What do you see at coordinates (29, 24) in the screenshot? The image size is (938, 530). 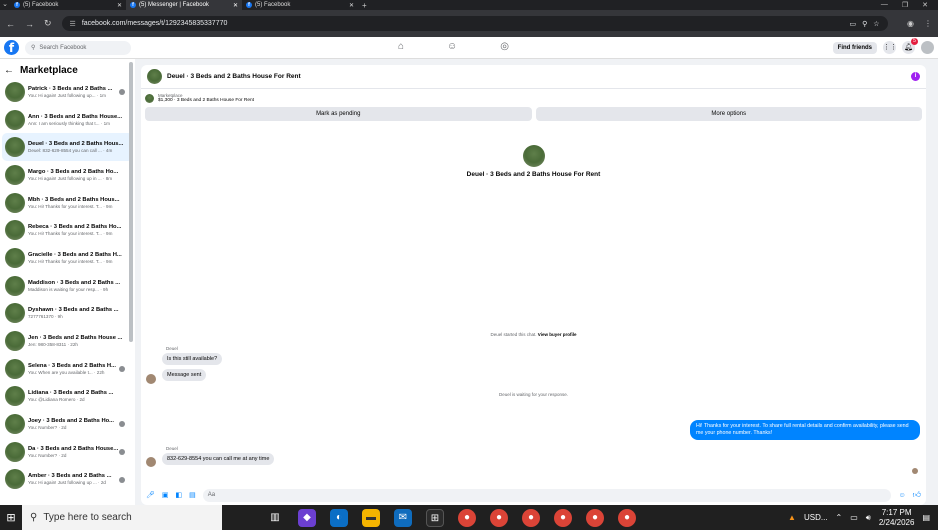 I see `forward-icon: →` at bounding box center [29, 24].